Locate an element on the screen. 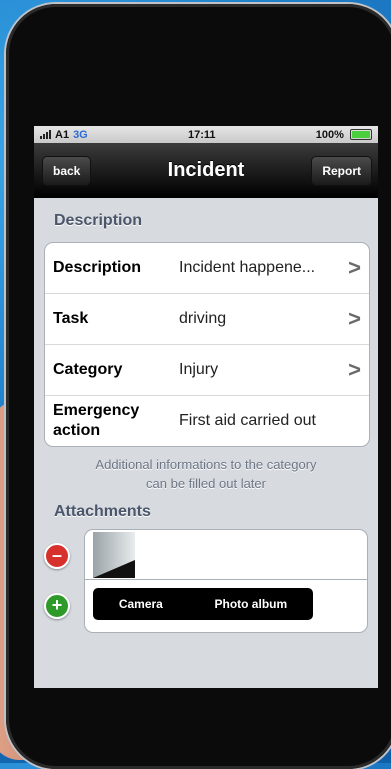  delete-attachment-icon: – is located at coordinates (57, 556).